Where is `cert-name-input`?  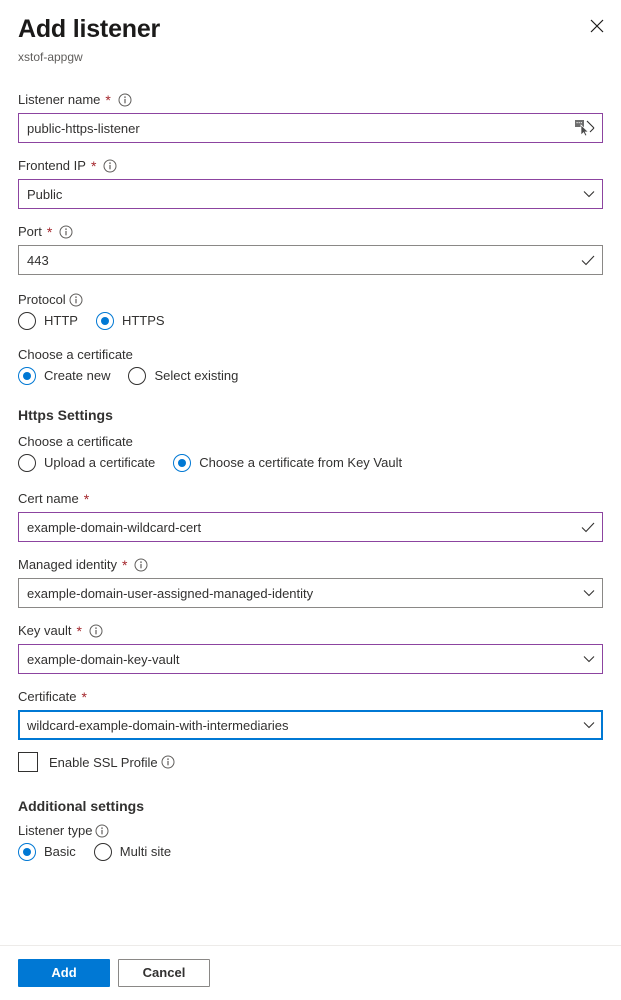
cert-name-input is located at coordinates (310, 527).